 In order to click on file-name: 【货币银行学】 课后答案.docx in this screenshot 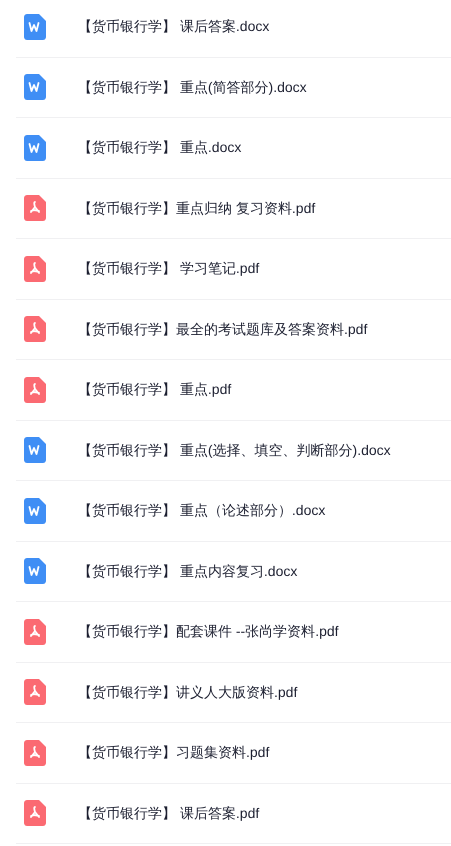, I will do `click(174, 27)`.